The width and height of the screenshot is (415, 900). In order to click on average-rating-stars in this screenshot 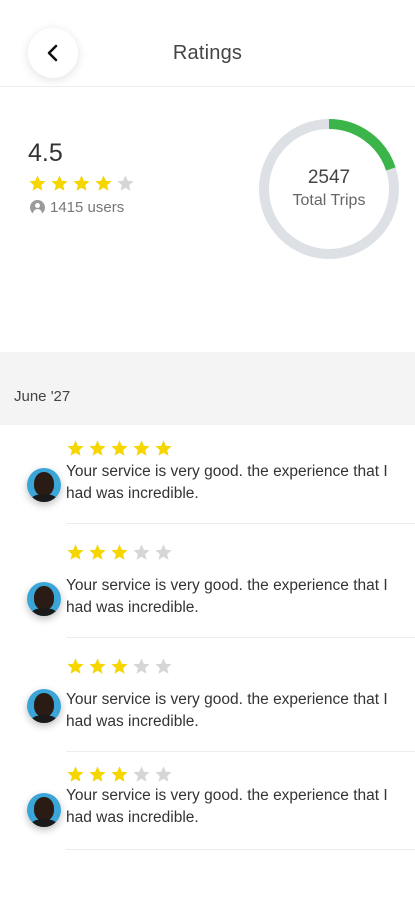, I will do `click(81, 183)`.